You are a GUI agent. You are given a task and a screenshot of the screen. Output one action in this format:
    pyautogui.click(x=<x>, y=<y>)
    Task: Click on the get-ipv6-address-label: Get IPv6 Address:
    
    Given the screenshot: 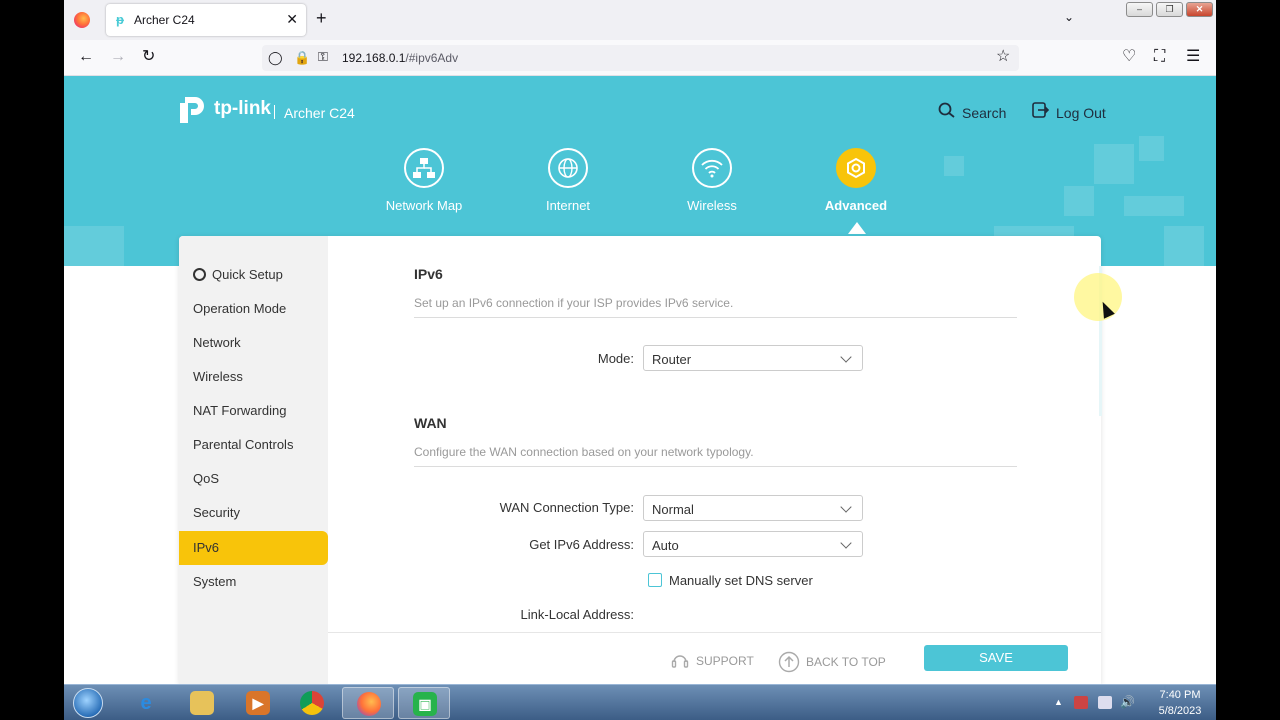 What is the action you would take?
    pyautogui.click(x=581, y=544)
    